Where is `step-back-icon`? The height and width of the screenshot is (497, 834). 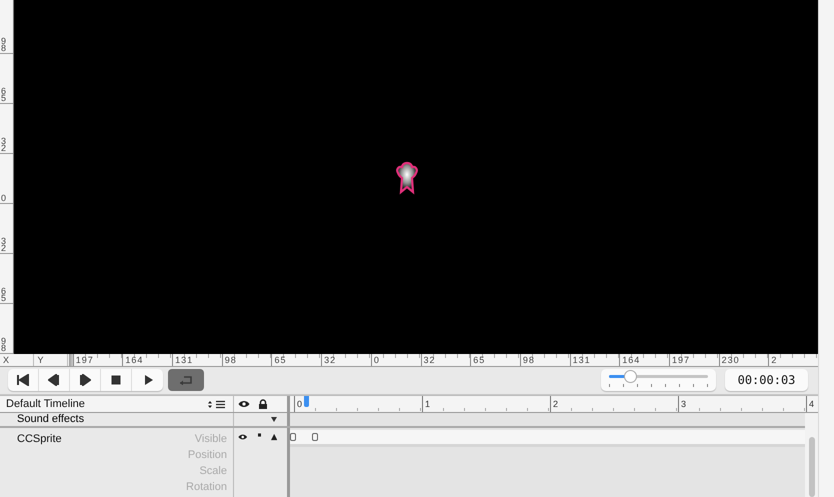
step-back-icon is located at coordinates (54, 380).